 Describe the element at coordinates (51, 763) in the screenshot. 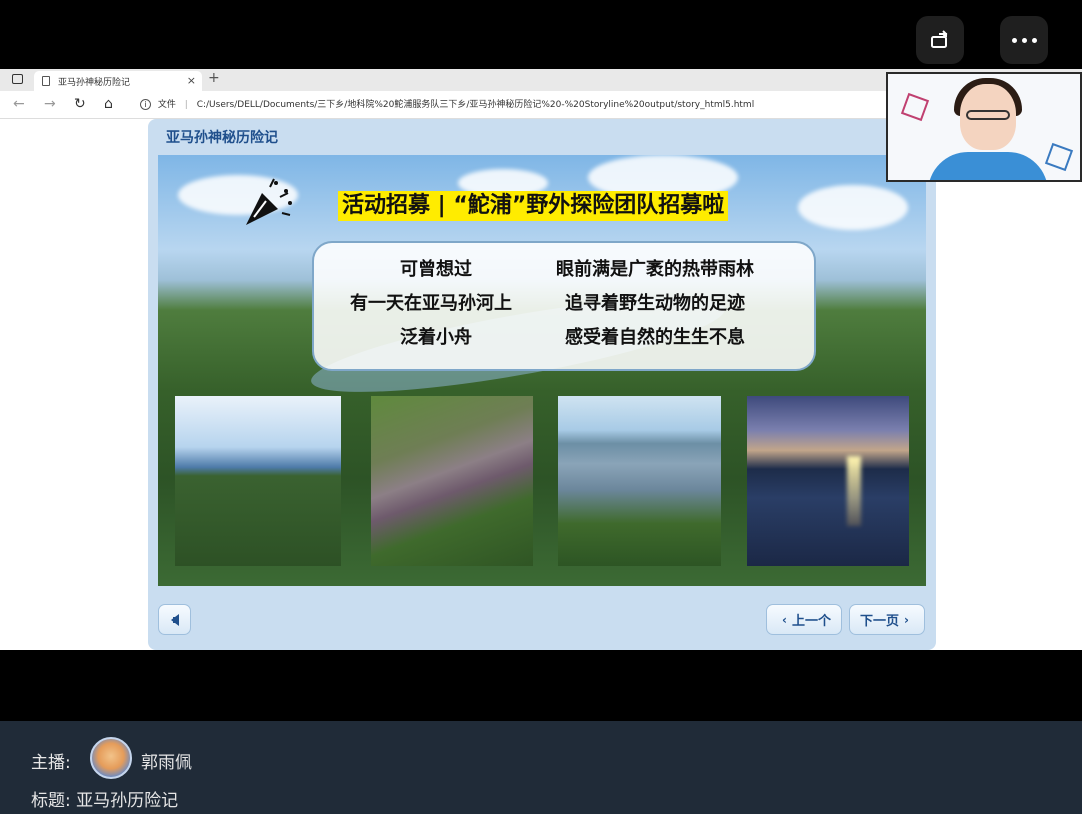

I see `host-label: 主播:` at that location.